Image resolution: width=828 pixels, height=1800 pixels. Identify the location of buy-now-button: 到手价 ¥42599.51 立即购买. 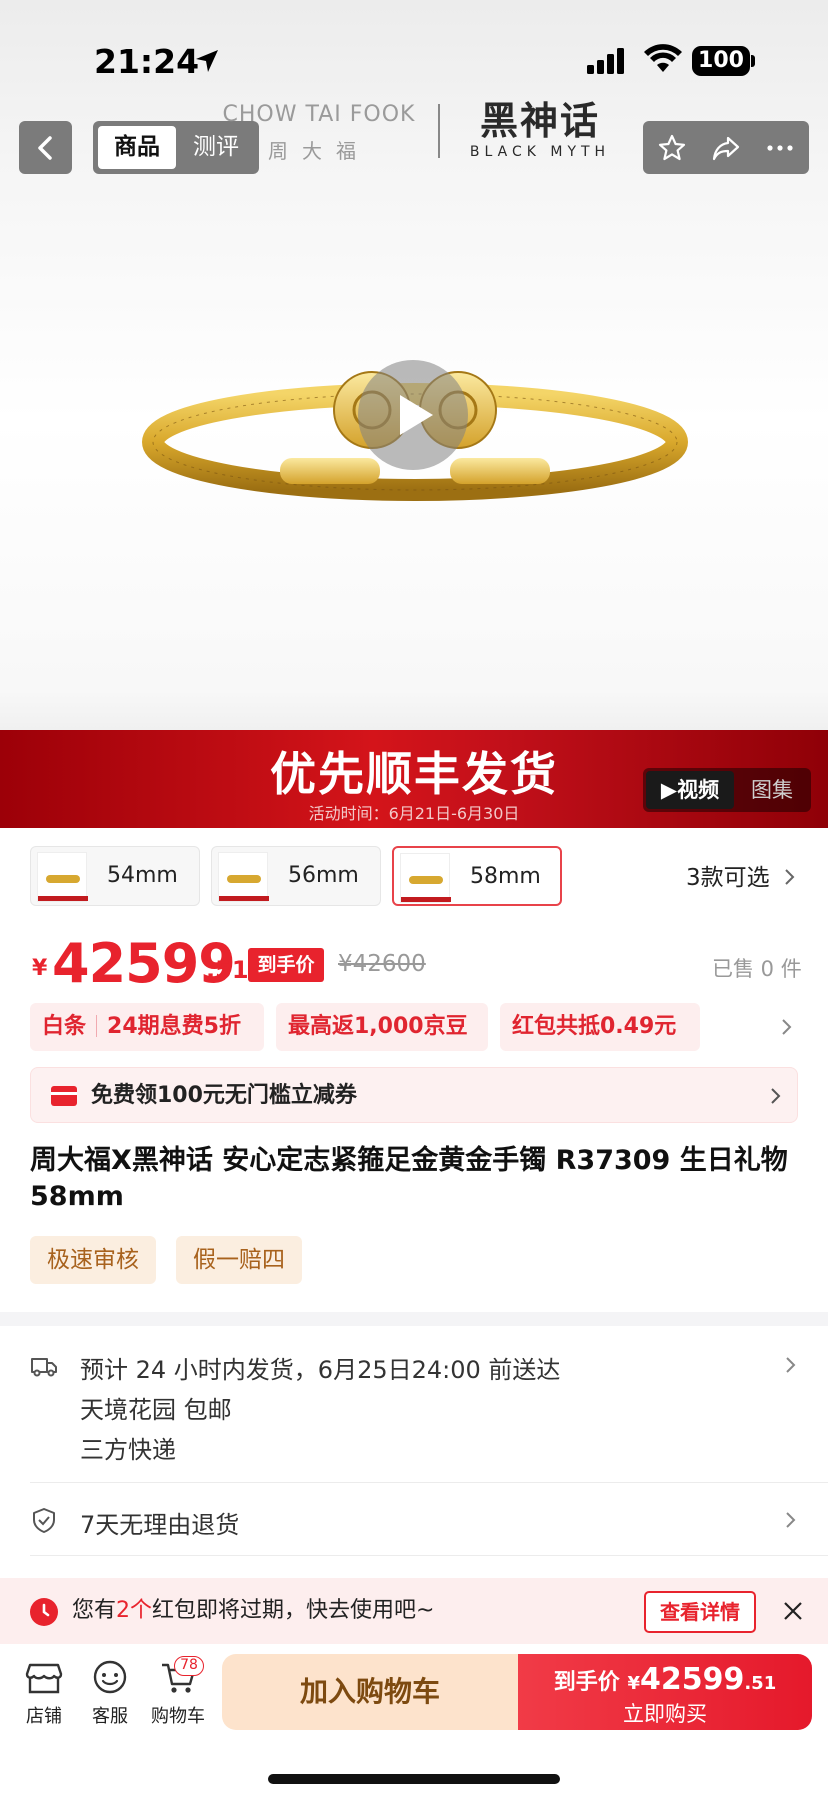
(665, 1692).